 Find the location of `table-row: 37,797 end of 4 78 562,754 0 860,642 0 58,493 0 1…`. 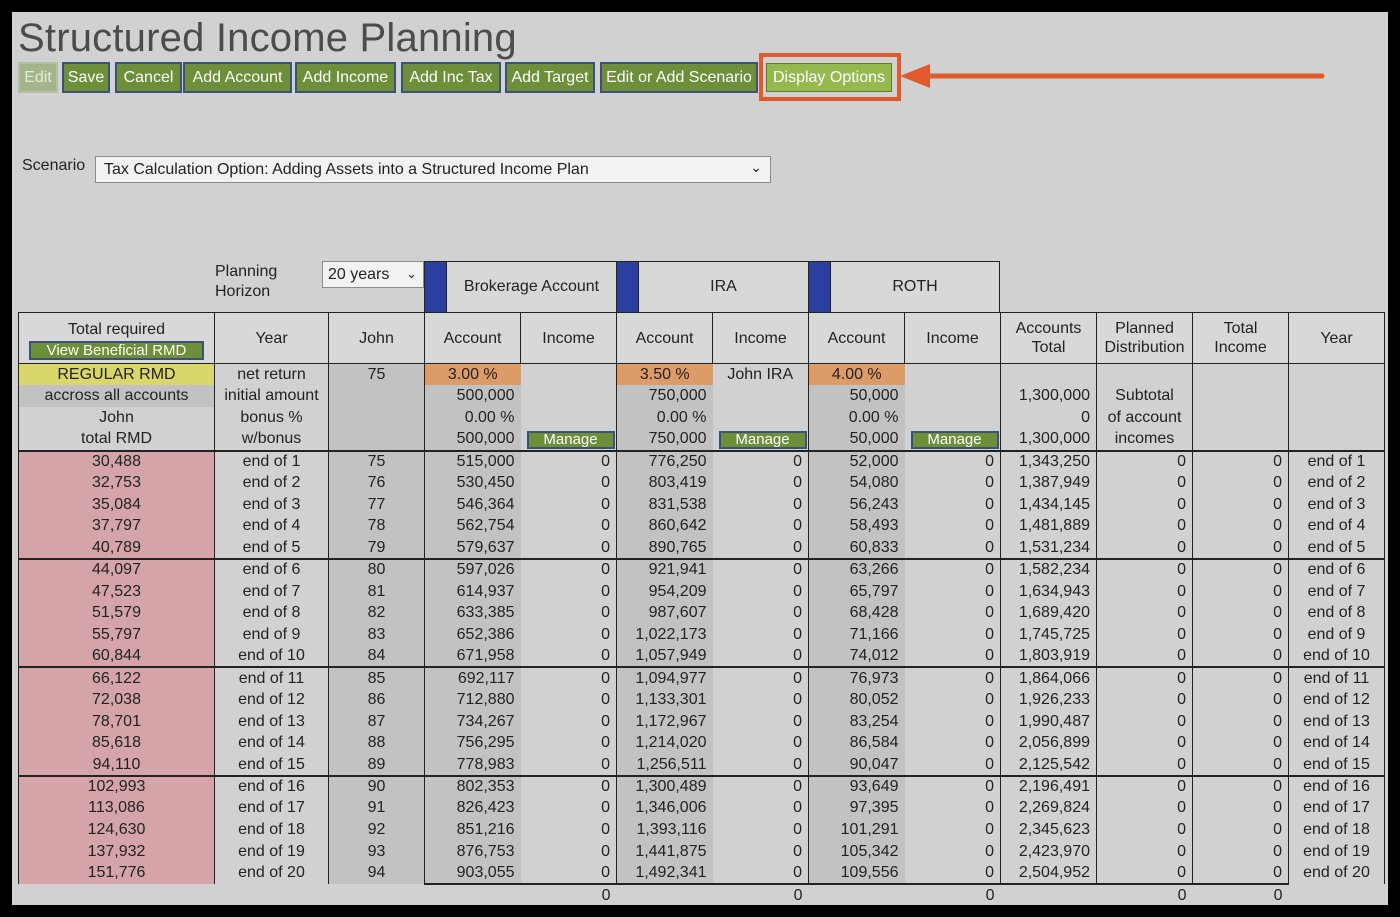

table-row: 37,797 end of 4 78 562,754 0 860,642 0 58,493 0 1… is located at coordinates (701, 526).